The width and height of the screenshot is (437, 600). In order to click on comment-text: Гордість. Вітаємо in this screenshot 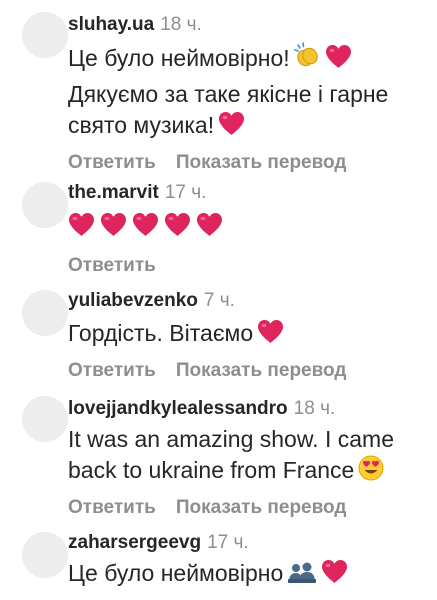, I will do `click(248, 335)`.